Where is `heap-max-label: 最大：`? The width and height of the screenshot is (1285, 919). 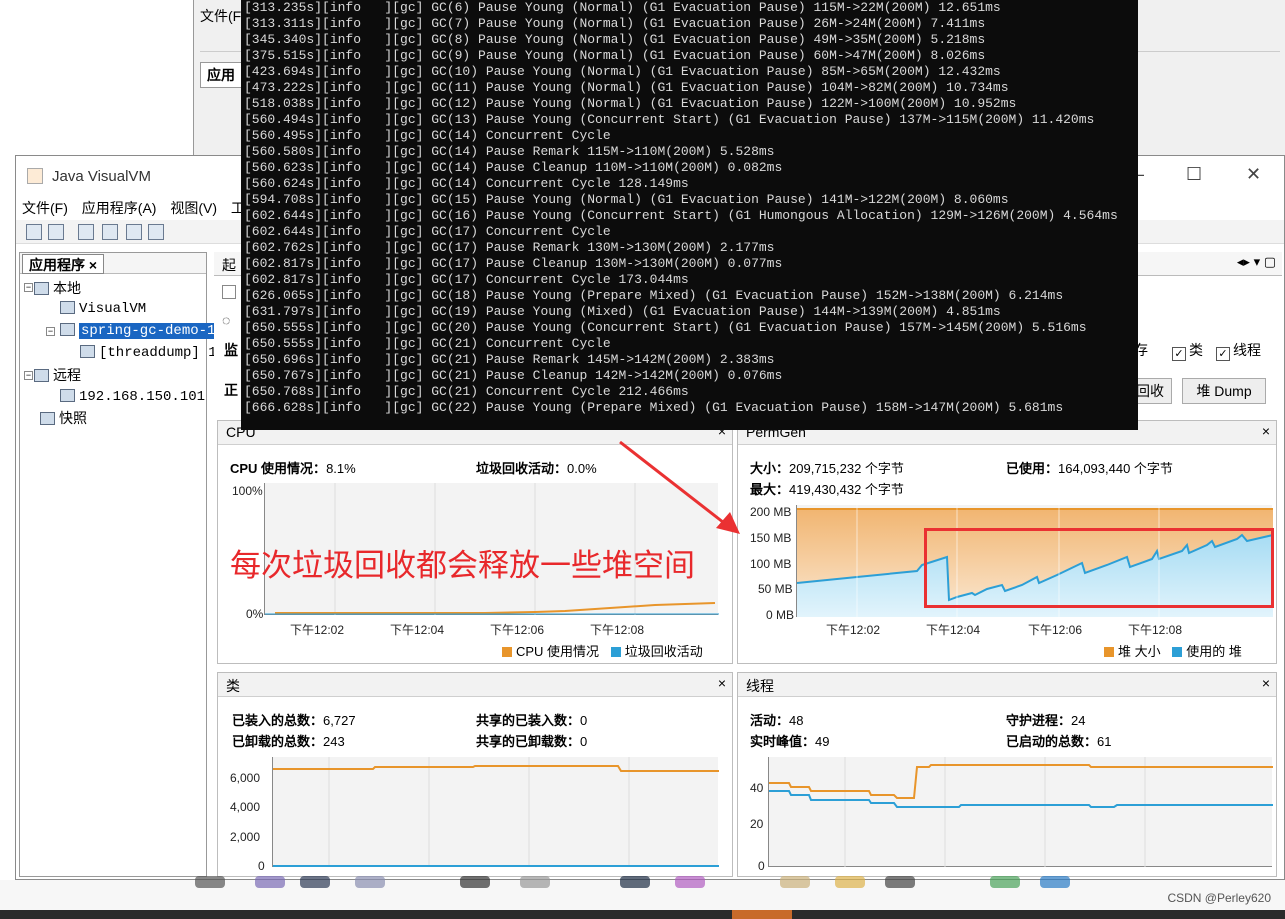 heap-max-label: 最大： is located at coordinates (770, 489).